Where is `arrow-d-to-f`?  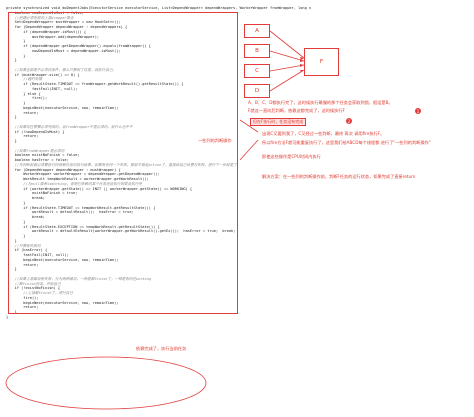
arrow-d-to-f is located at coordinates (287, 80).